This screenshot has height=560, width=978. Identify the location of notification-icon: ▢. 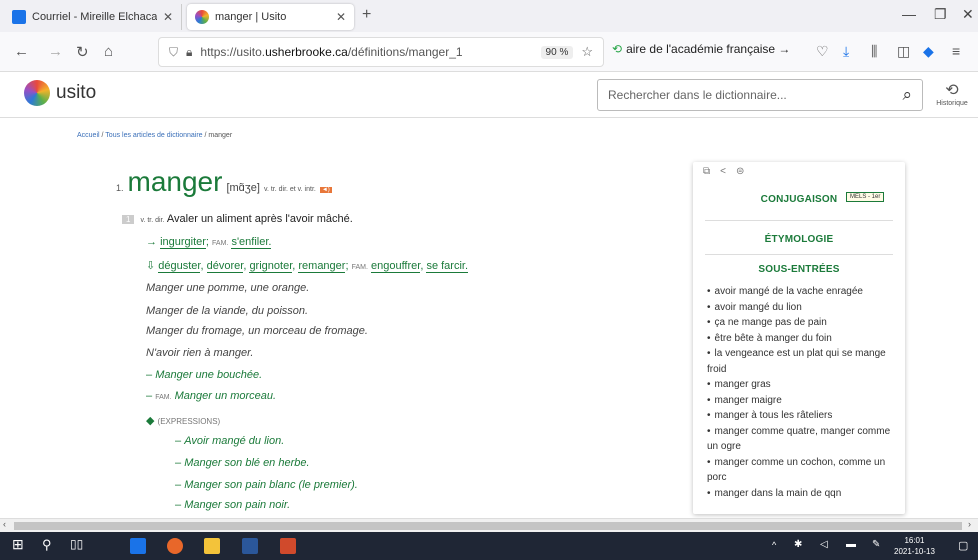
(963, 545).